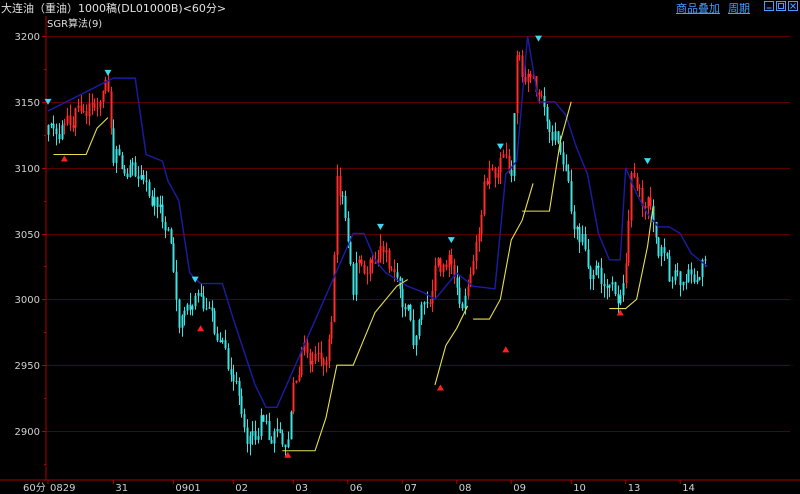 Image resolution: width=800 pixels, height=494 pixels. What do you see at coordinates (400, 8) in the screenshot?
I see `title-bar: 大连油（重油）1000稿(DL01000B)<60分> 商品叠加 周期` at bounding box center [400, 8].